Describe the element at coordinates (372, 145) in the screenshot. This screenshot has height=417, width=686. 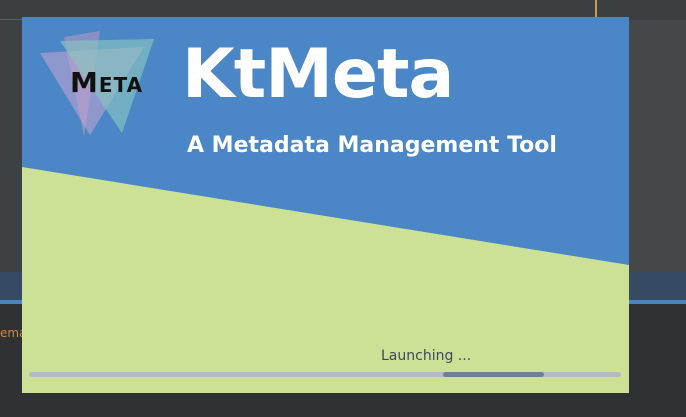
I see `app-subtitle: A Metadata Management Tool` at that location.